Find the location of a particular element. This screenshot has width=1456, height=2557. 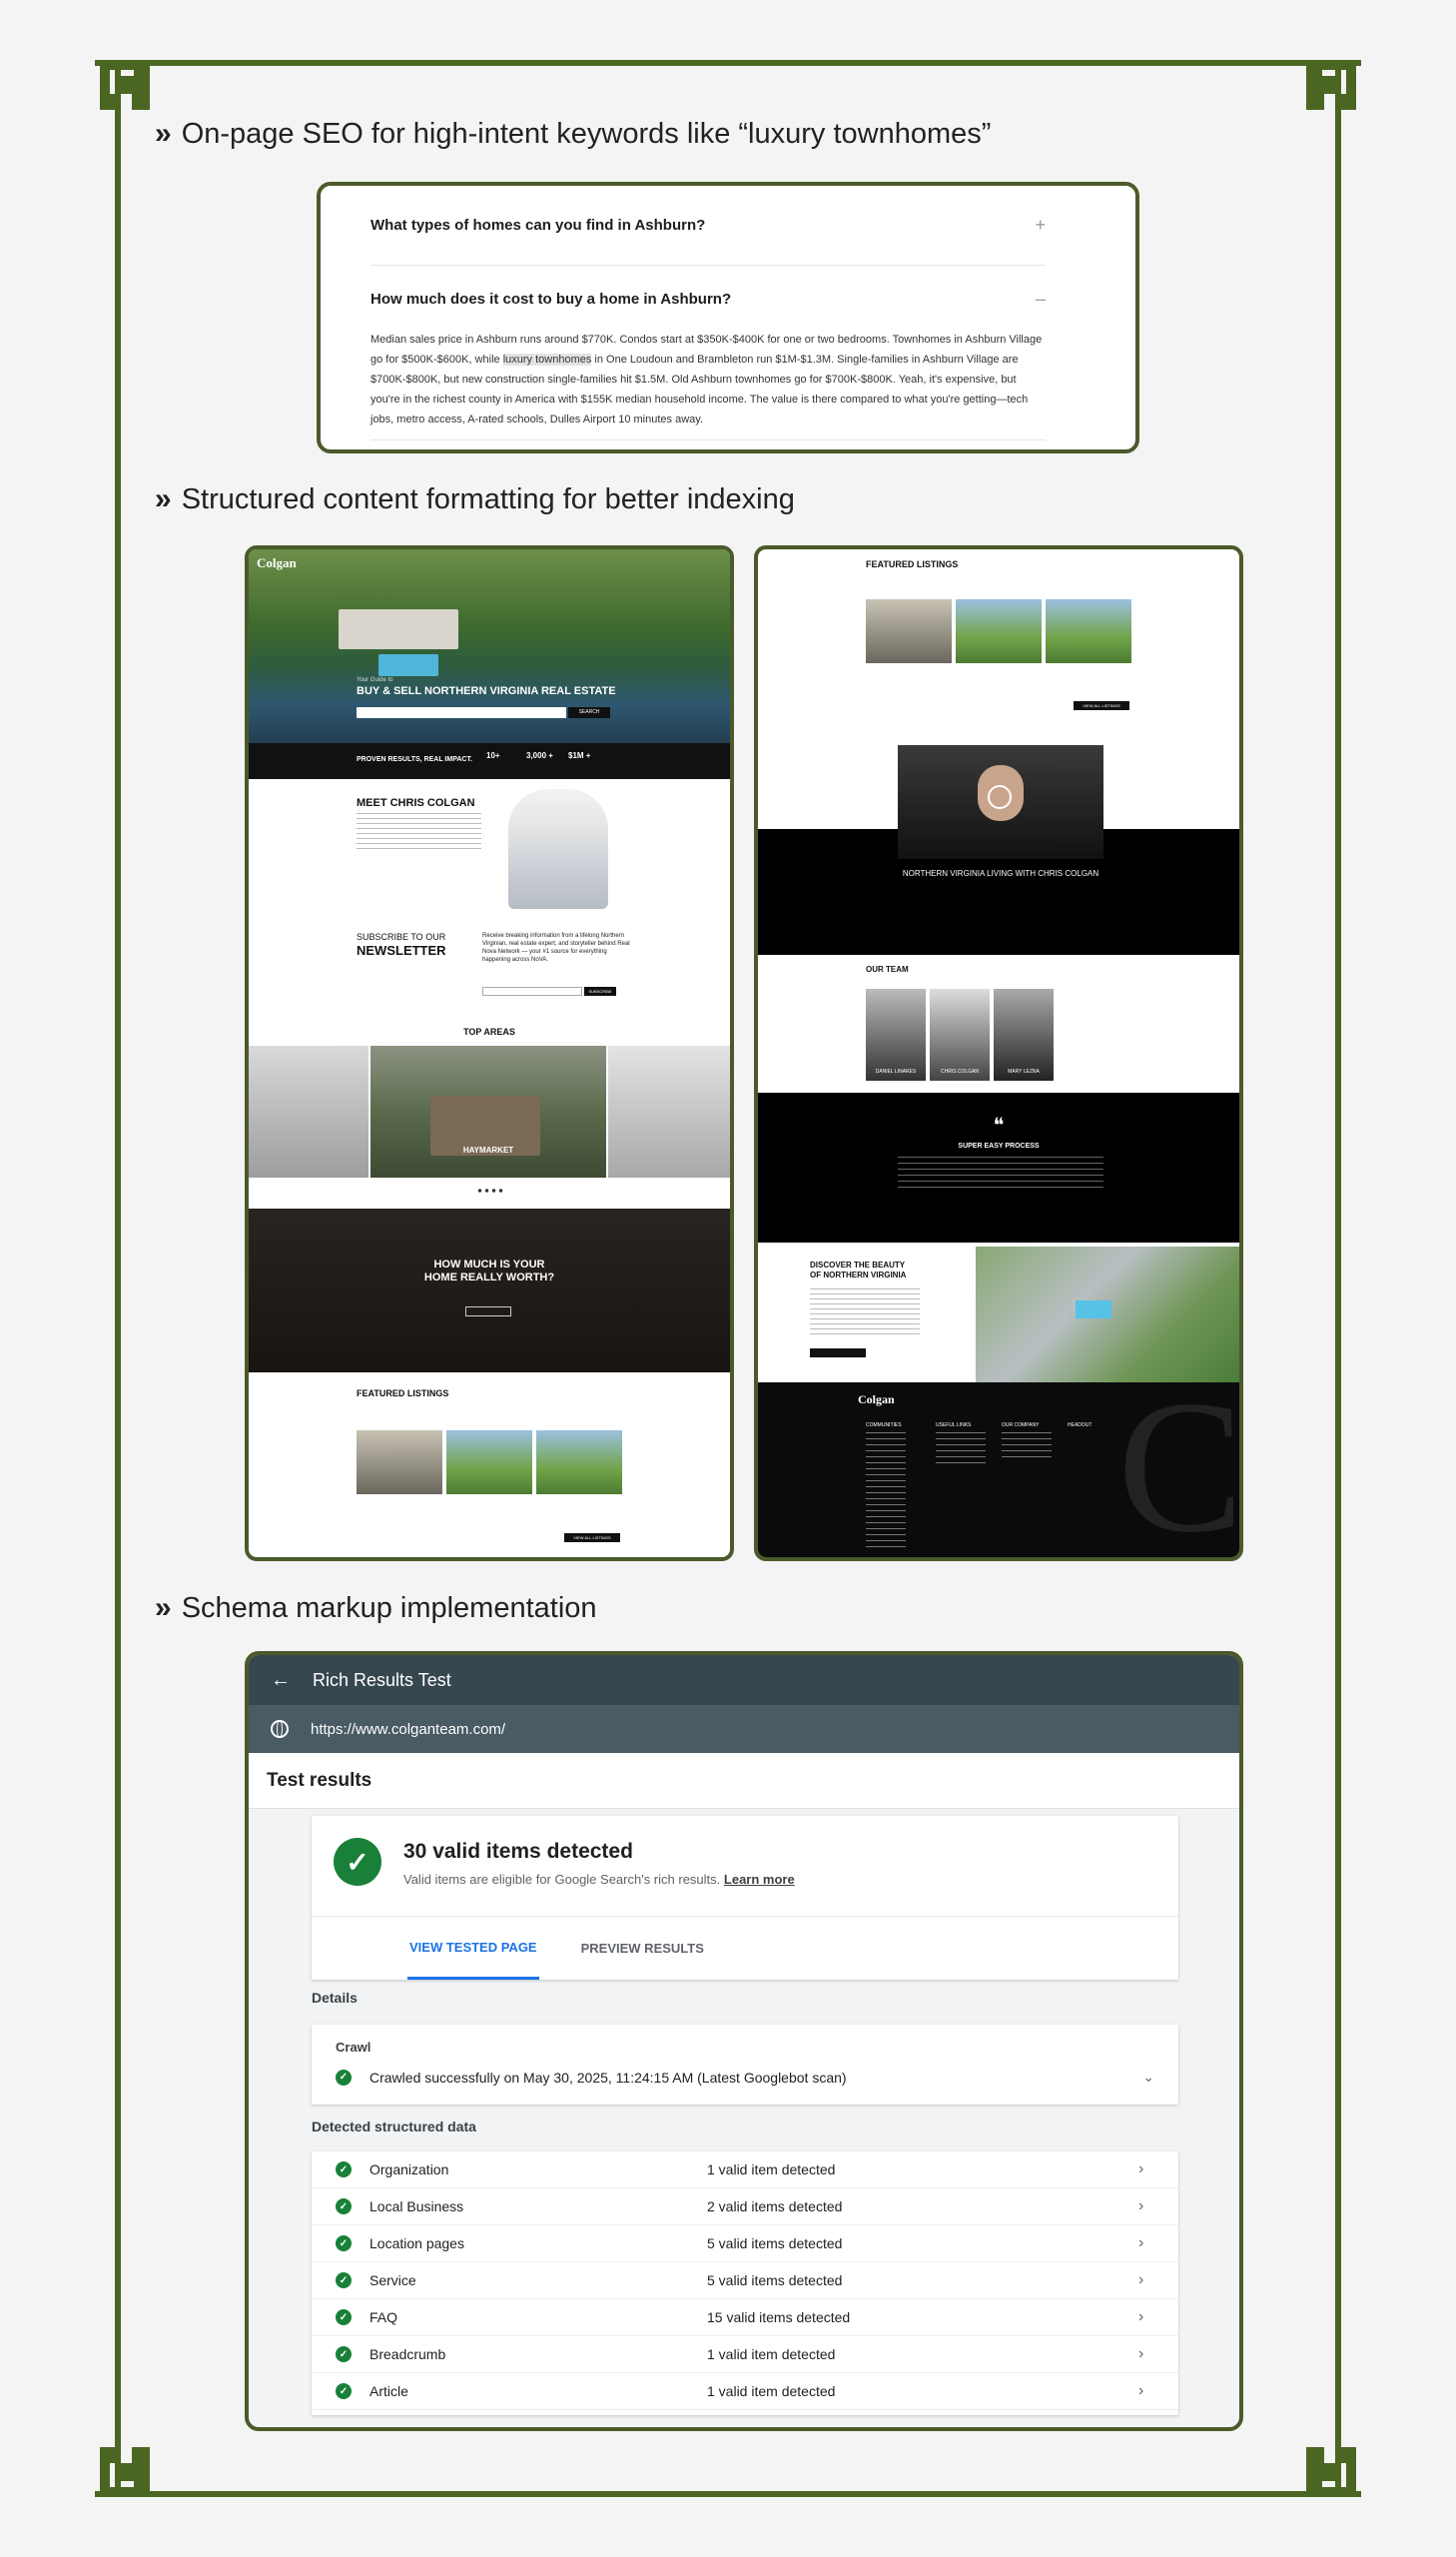

stat-value: $1M + is located at coordinates (579, 755).